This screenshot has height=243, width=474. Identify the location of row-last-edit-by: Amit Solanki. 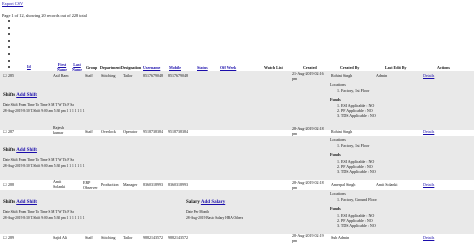
(387, 184).